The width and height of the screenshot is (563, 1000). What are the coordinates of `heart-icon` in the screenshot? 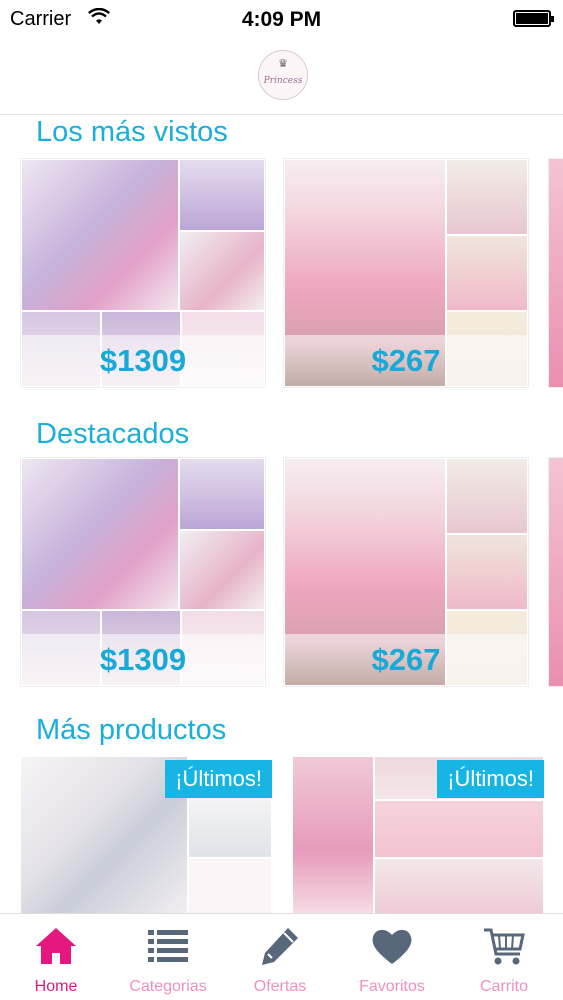 It's located at (392, 946).